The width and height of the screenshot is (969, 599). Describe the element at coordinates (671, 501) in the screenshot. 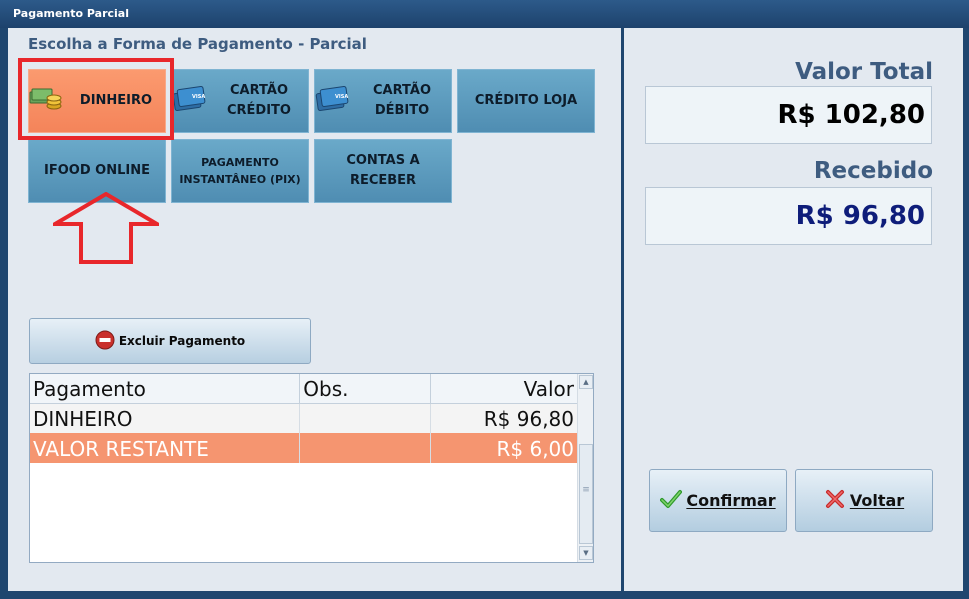

I see `checkmark-icon` at that location.